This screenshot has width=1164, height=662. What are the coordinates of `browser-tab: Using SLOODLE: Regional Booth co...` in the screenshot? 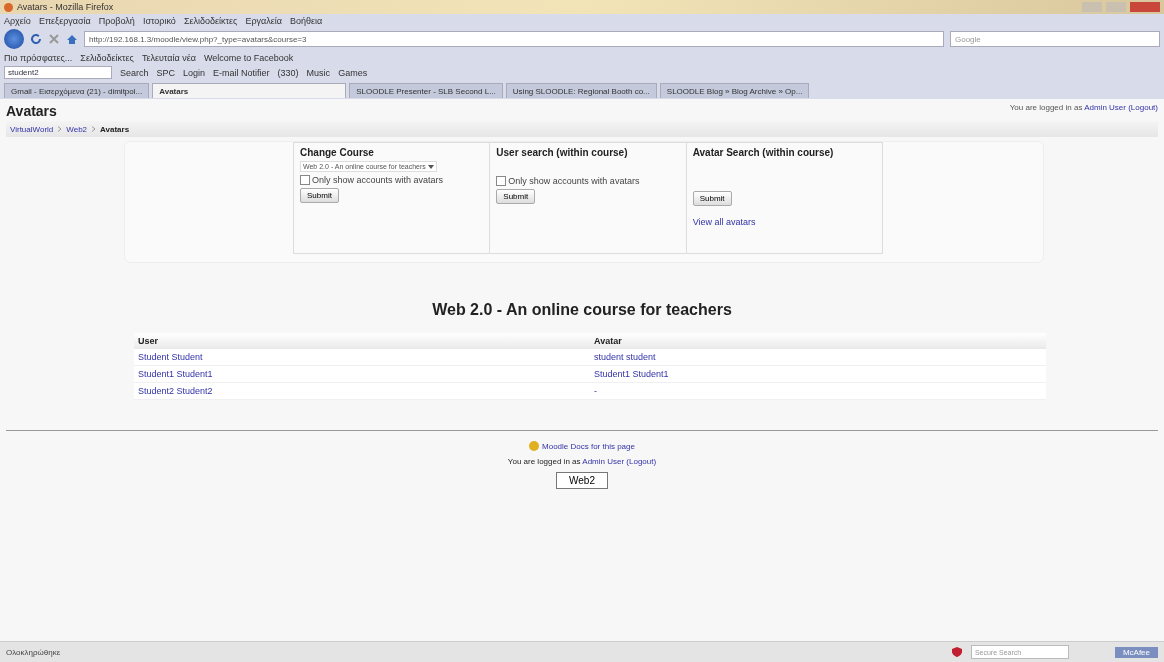 It's located at (581, 90).